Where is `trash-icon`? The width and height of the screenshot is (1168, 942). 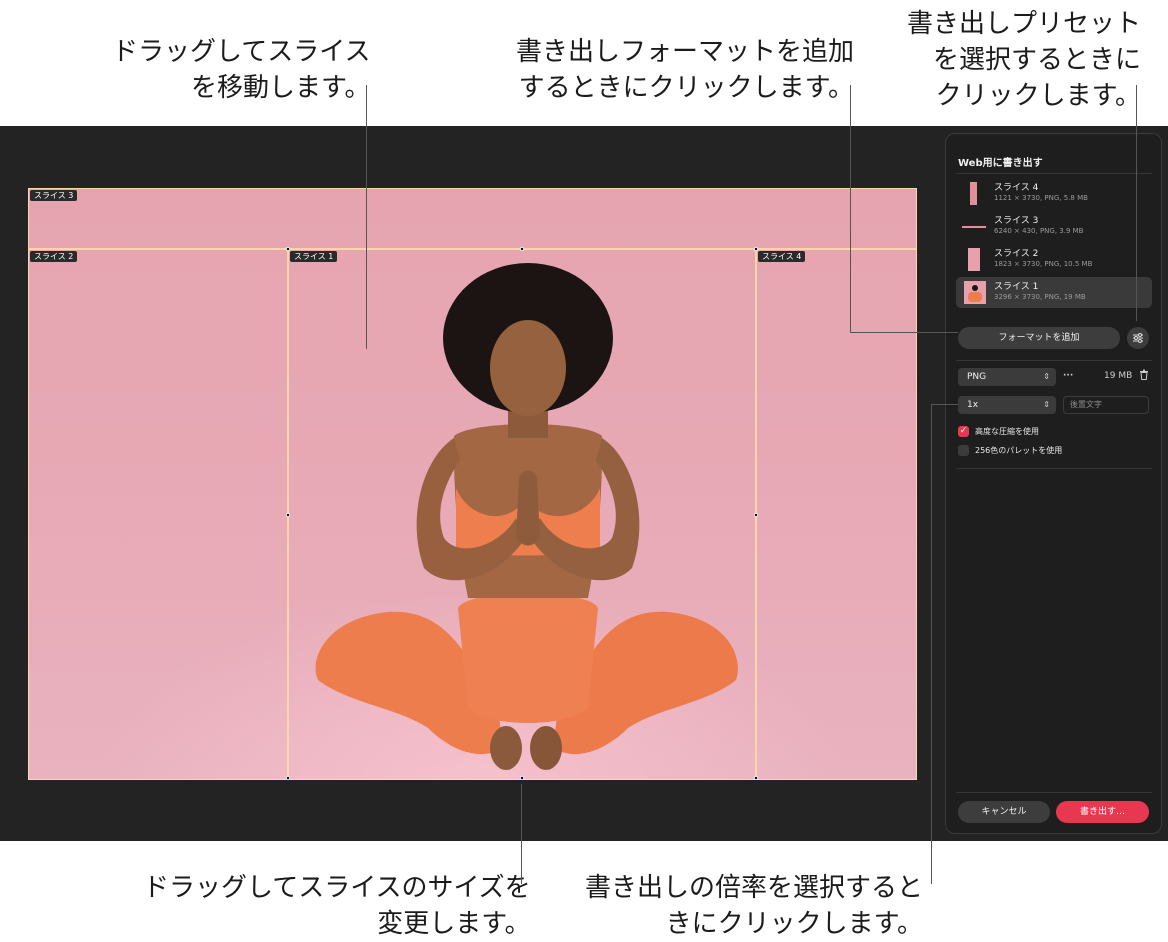 trash-icon is located at coordinates (1144, 376).